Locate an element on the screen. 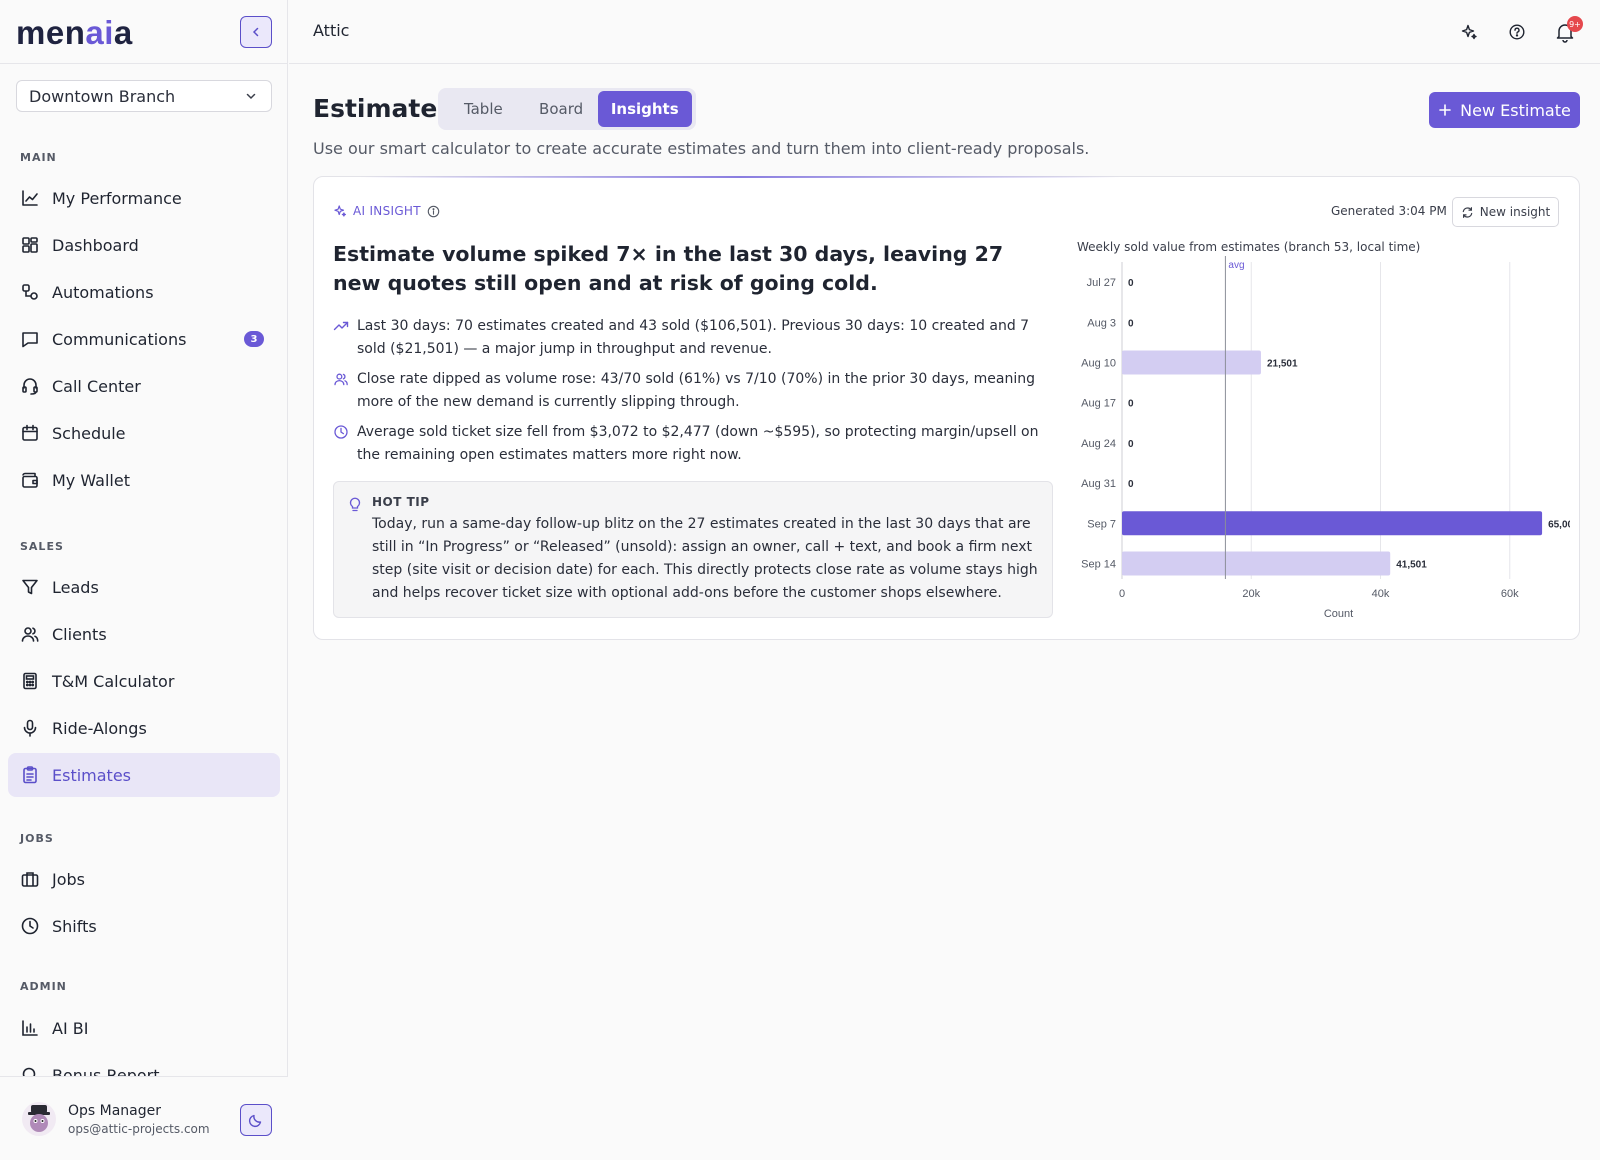  microphone-icon is located at coordinates (30, 728).